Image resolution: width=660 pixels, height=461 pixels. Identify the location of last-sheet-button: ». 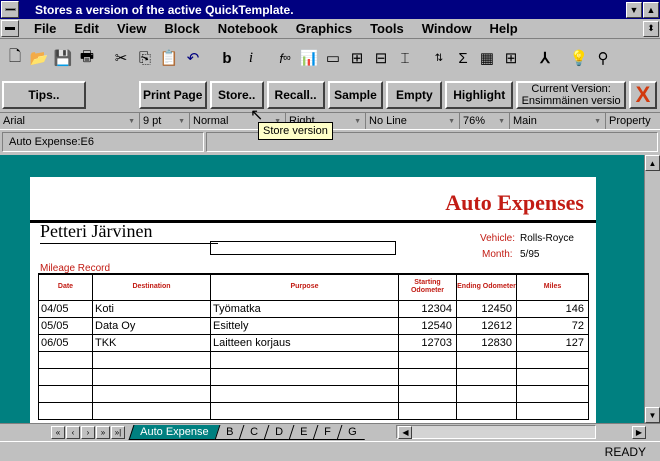
(103, 432).